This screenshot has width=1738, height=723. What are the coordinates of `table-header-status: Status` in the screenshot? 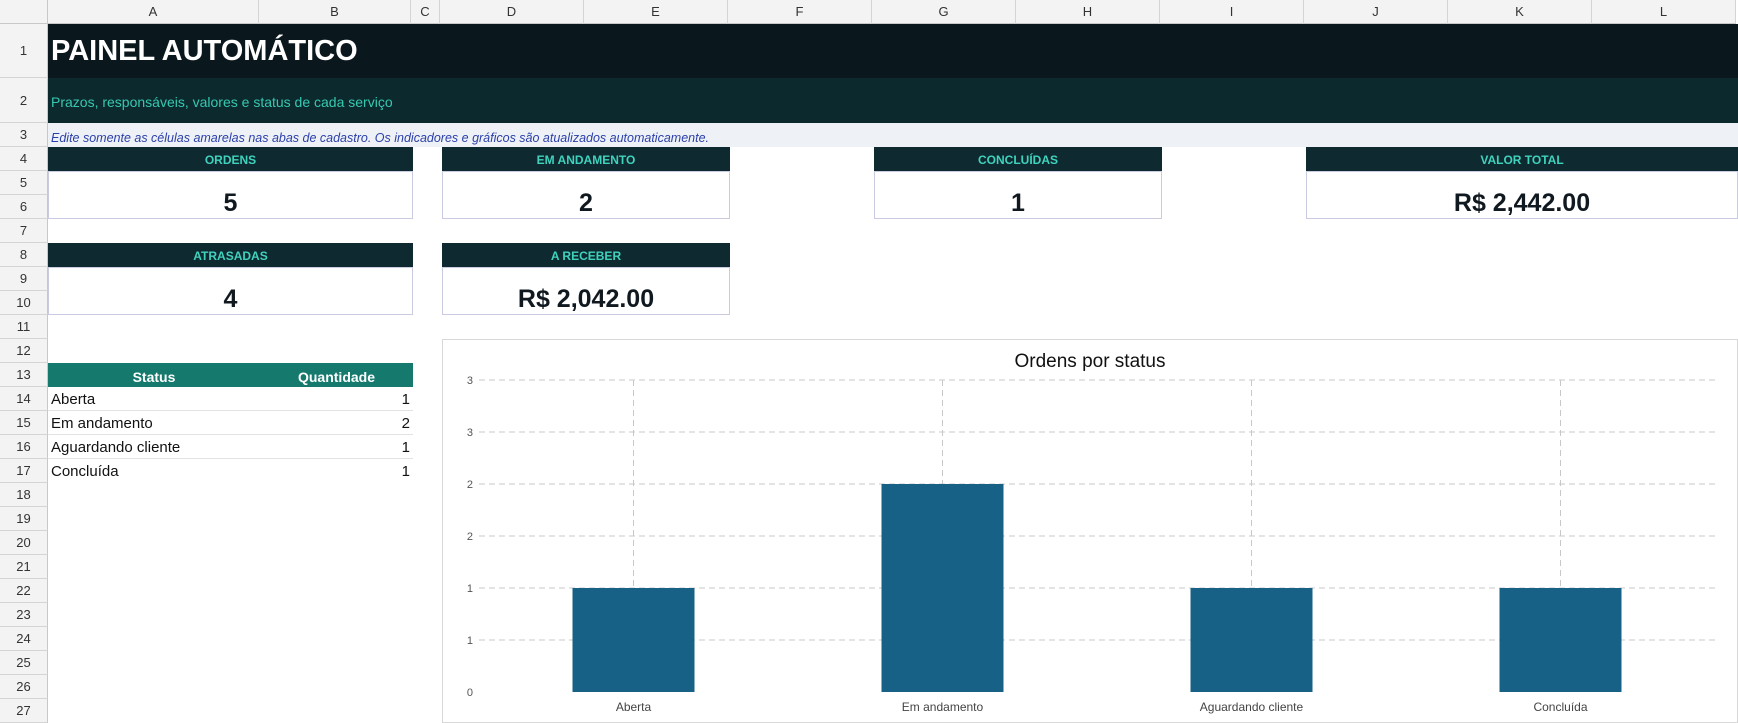 It's located at (154, 375).